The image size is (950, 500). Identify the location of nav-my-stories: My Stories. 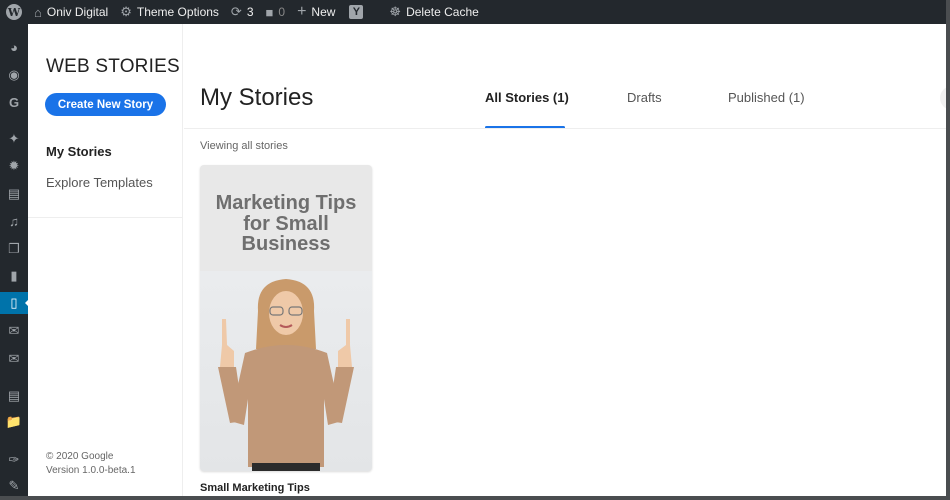
(79, 151).